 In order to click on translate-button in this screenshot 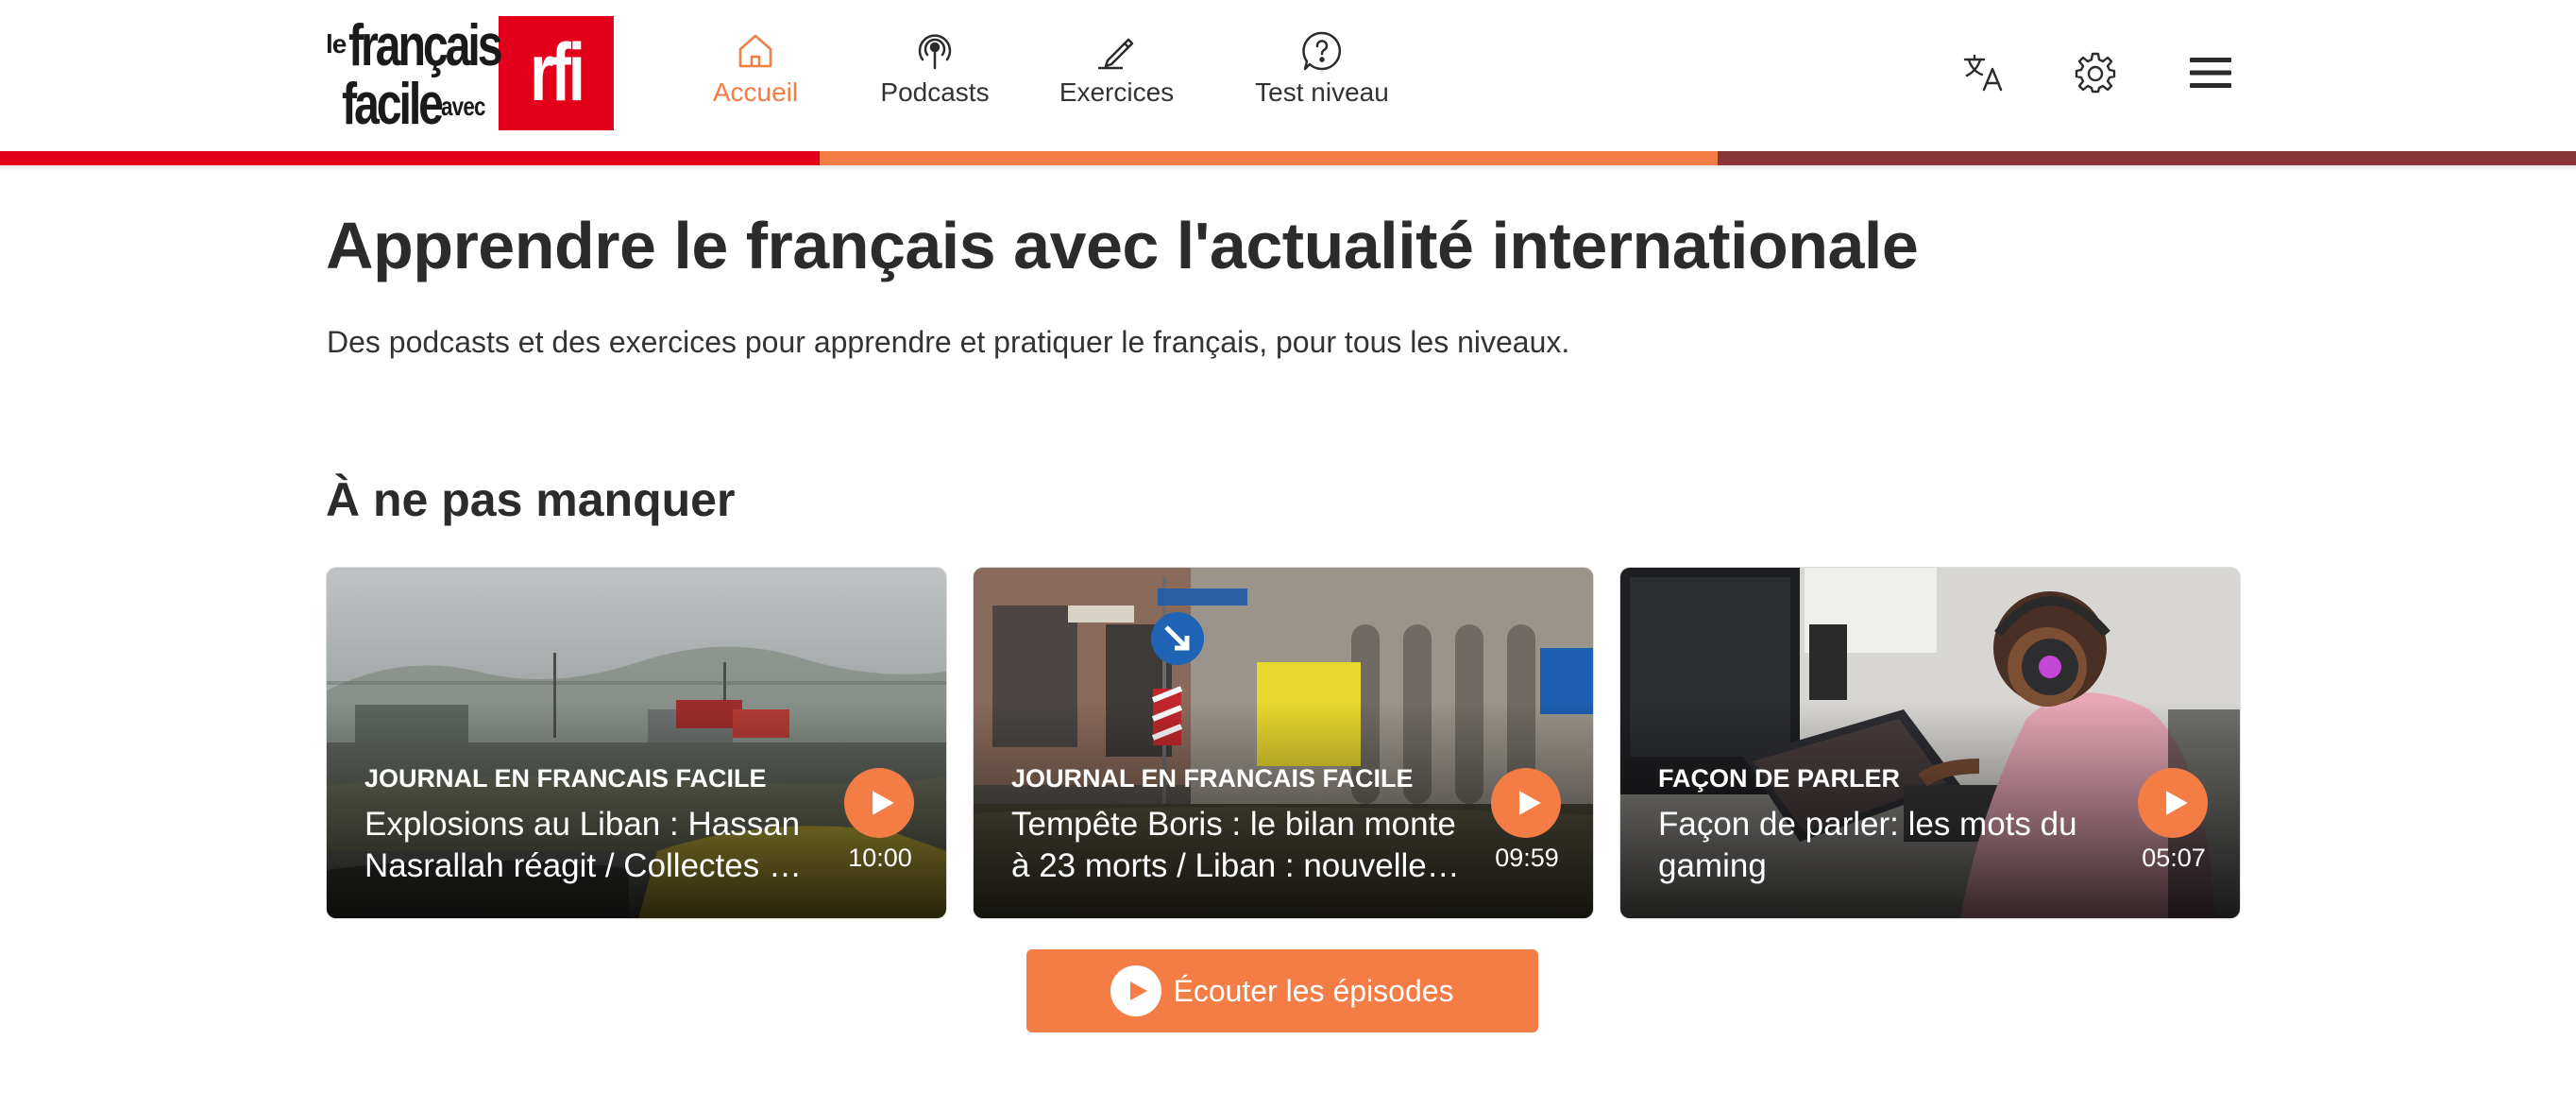, I will do `click(1984, 73)`.